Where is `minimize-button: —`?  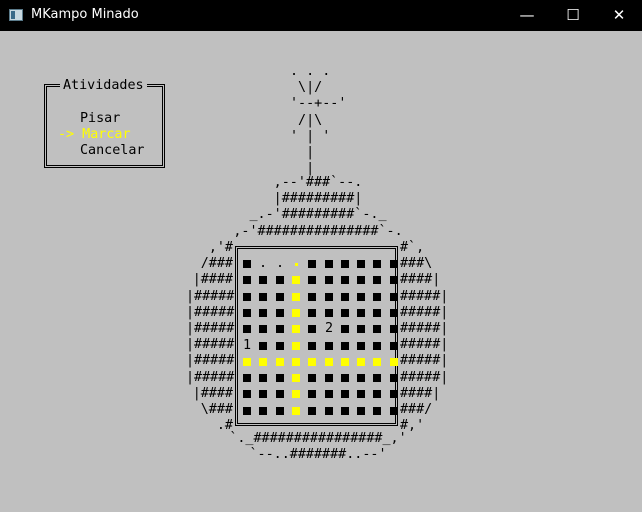
minimize-button: — is located at coordinates (527, 15).